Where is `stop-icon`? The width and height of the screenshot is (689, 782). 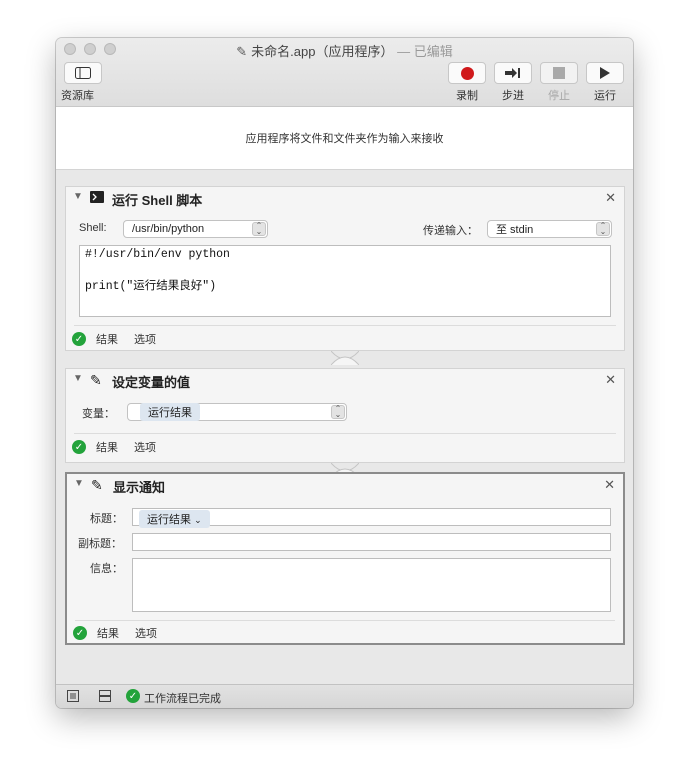
stop-icon is located at coordinates (559, 73).